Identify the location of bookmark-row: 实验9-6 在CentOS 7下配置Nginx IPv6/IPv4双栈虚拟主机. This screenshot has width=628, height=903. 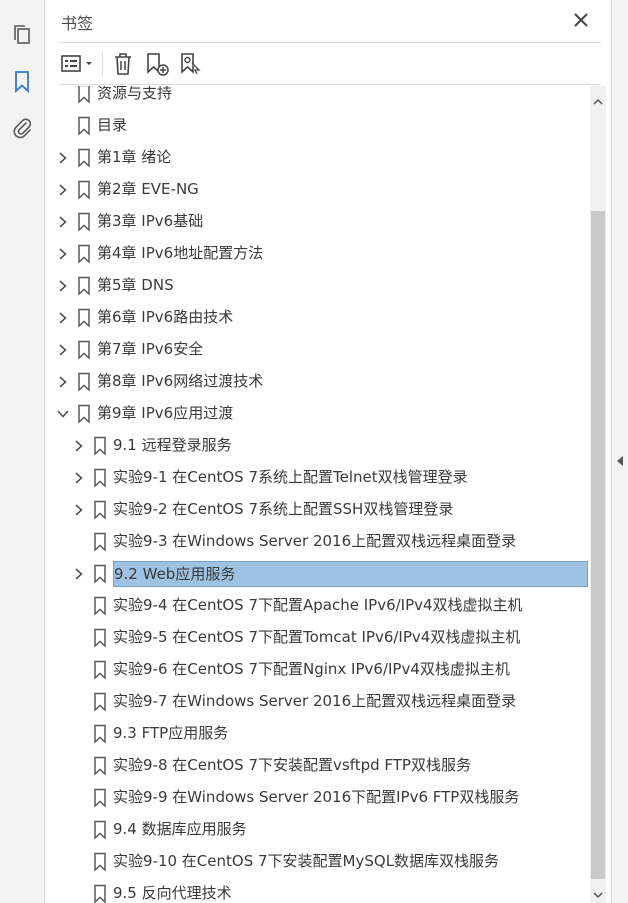
(317, 670).